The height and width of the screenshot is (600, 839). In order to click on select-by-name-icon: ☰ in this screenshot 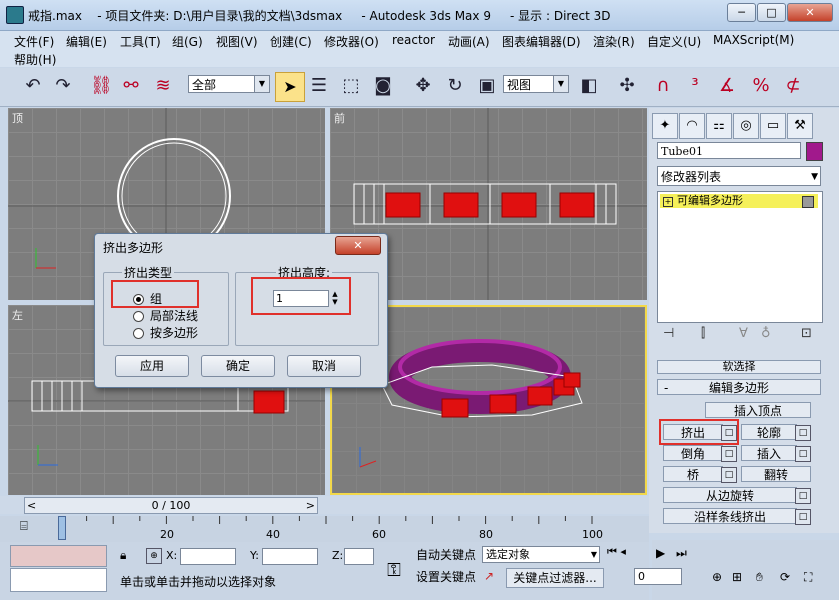, I will do `click(319, 86)`.